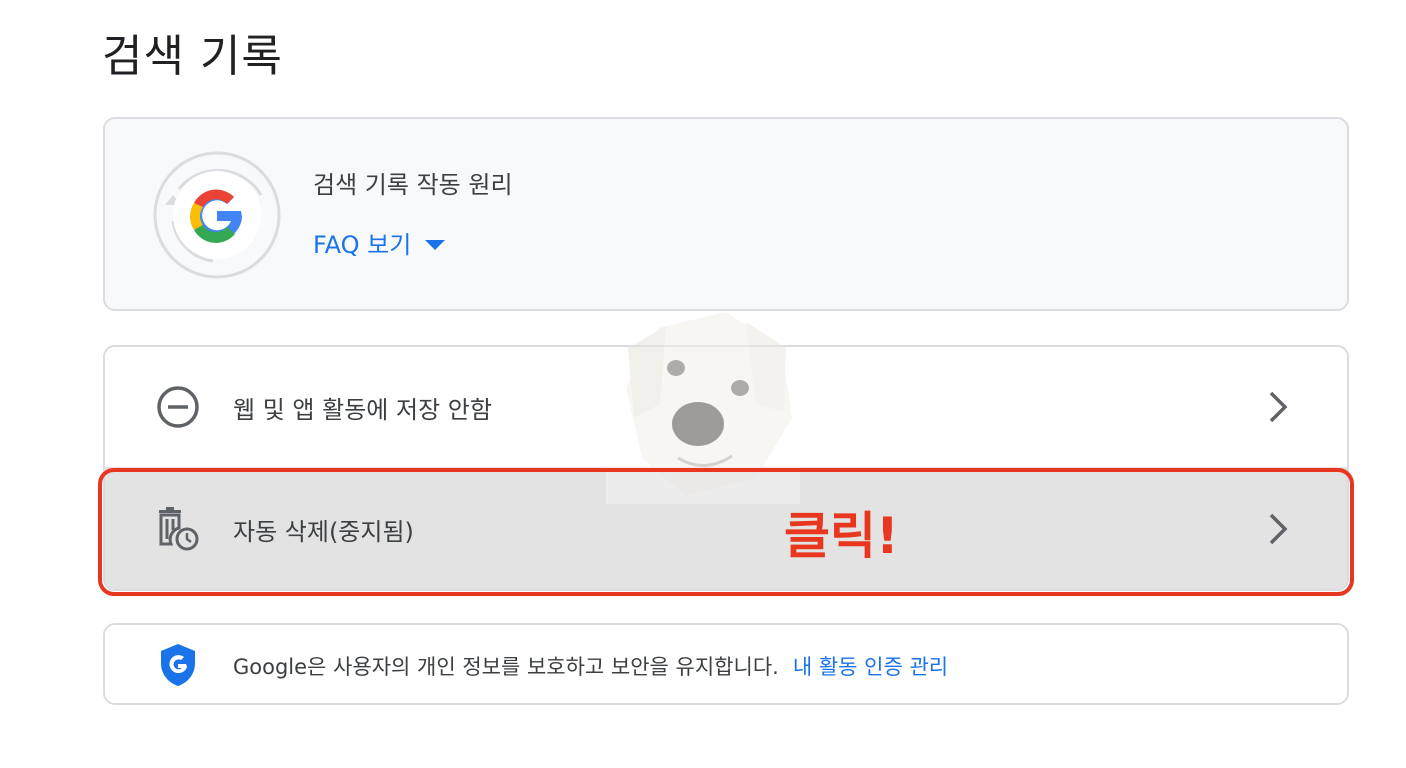 The width and height of the screenshot is (1406, 768). What do you see at coordinates (192, 56) in the screenshot?
I see `page-title: 검색 기록` at bounding box center [192, 56].